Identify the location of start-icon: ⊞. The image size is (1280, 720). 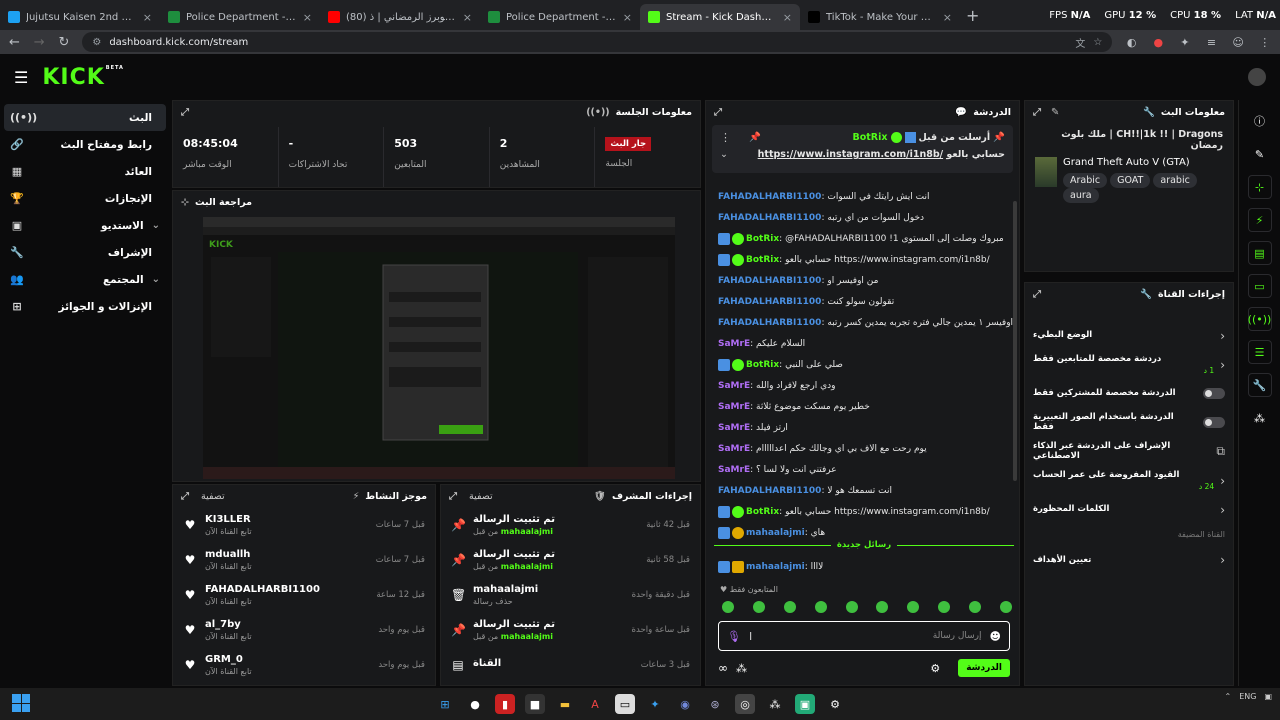
(445, 704).